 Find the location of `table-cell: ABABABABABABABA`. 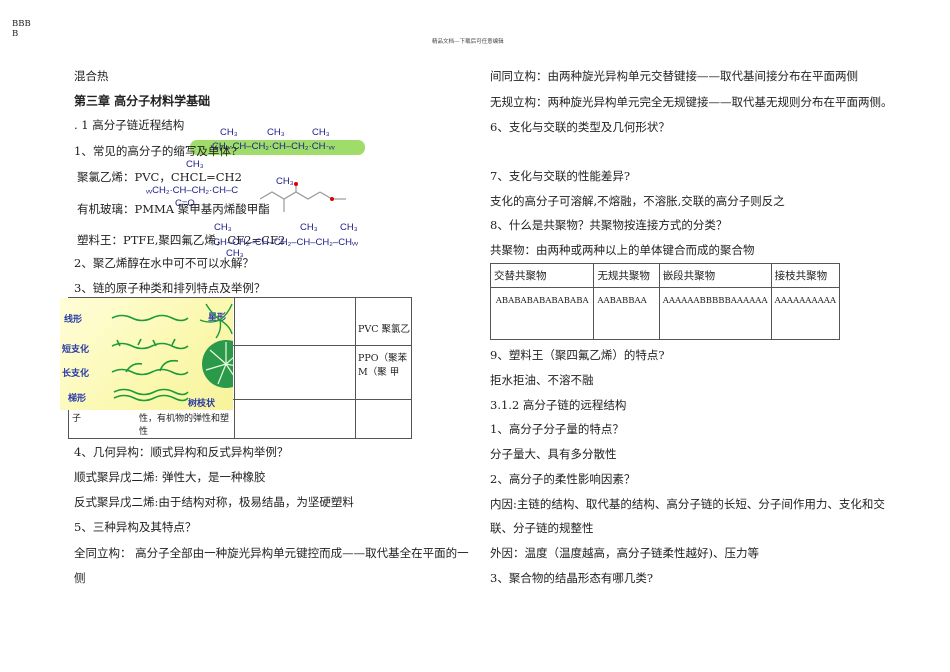

table-cell: ABABABABABABABA is located at coordinates (542, 313).